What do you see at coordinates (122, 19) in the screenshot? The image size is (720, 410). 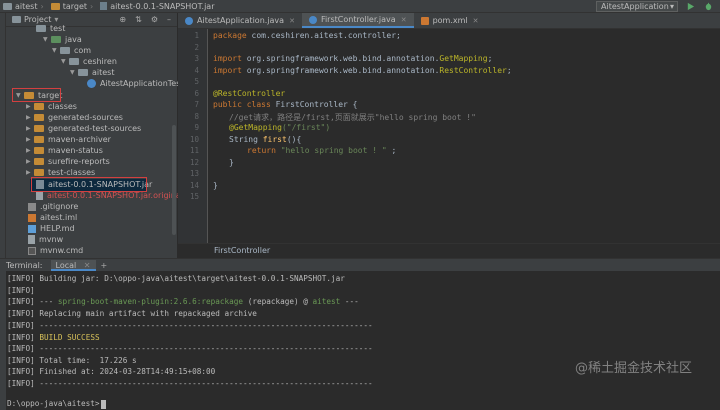 I see `target-icon: ⊕` at bounding box center [122, 19].